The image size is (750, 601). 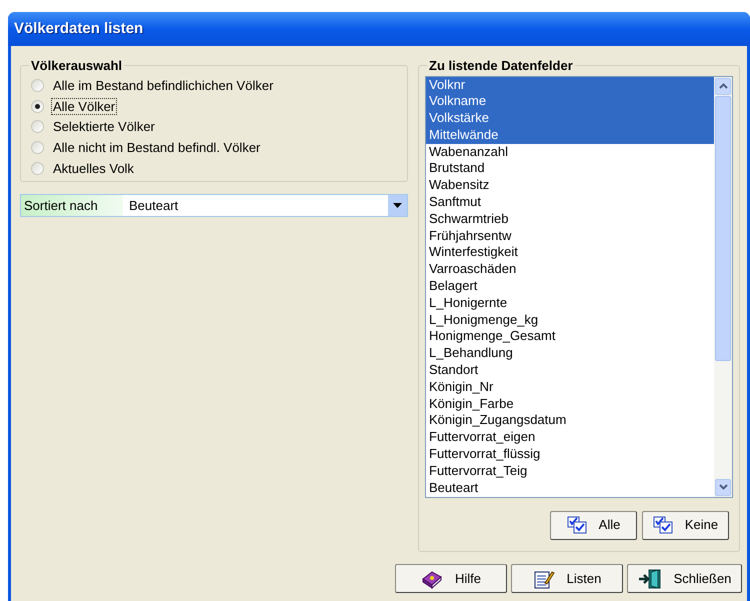 What do you see at coordinates (163, 85) in the screenshot?
I see `radio-label: Alle im Bestand befindlichichen Völker` at bounding box center [163, 85].